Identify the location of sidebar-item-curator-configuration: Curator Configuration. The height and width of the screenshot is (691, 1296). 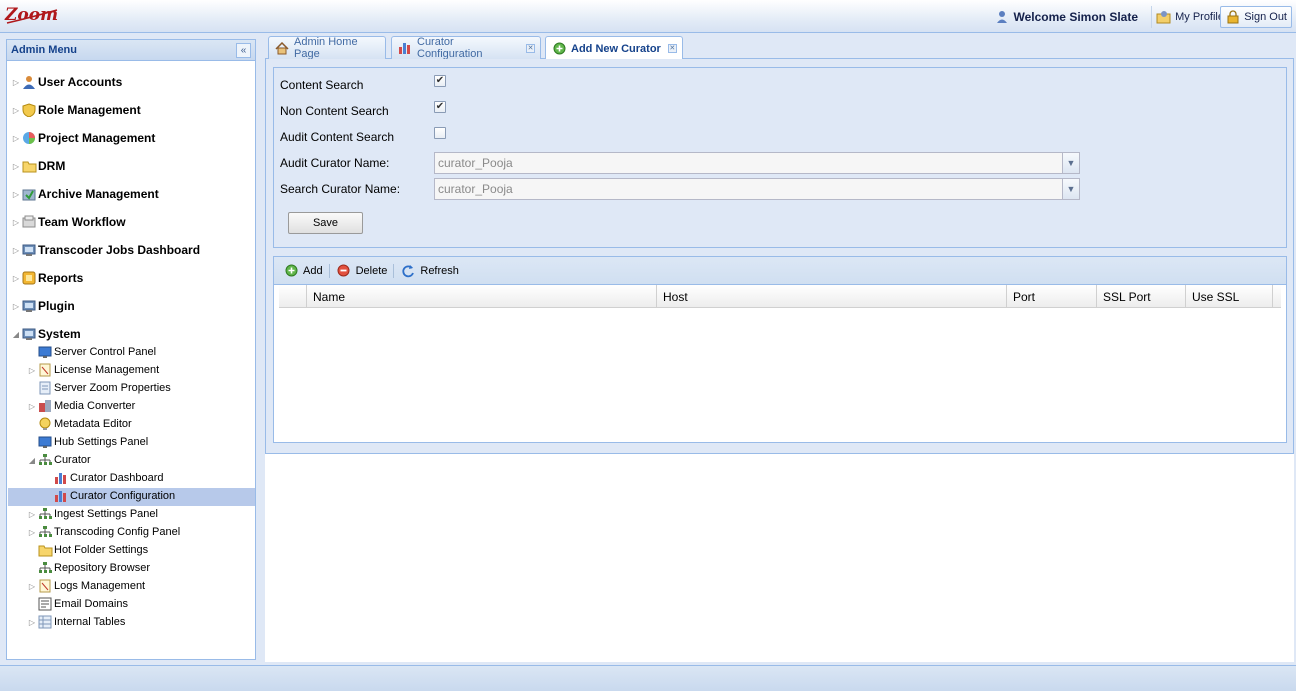
(114, 496).